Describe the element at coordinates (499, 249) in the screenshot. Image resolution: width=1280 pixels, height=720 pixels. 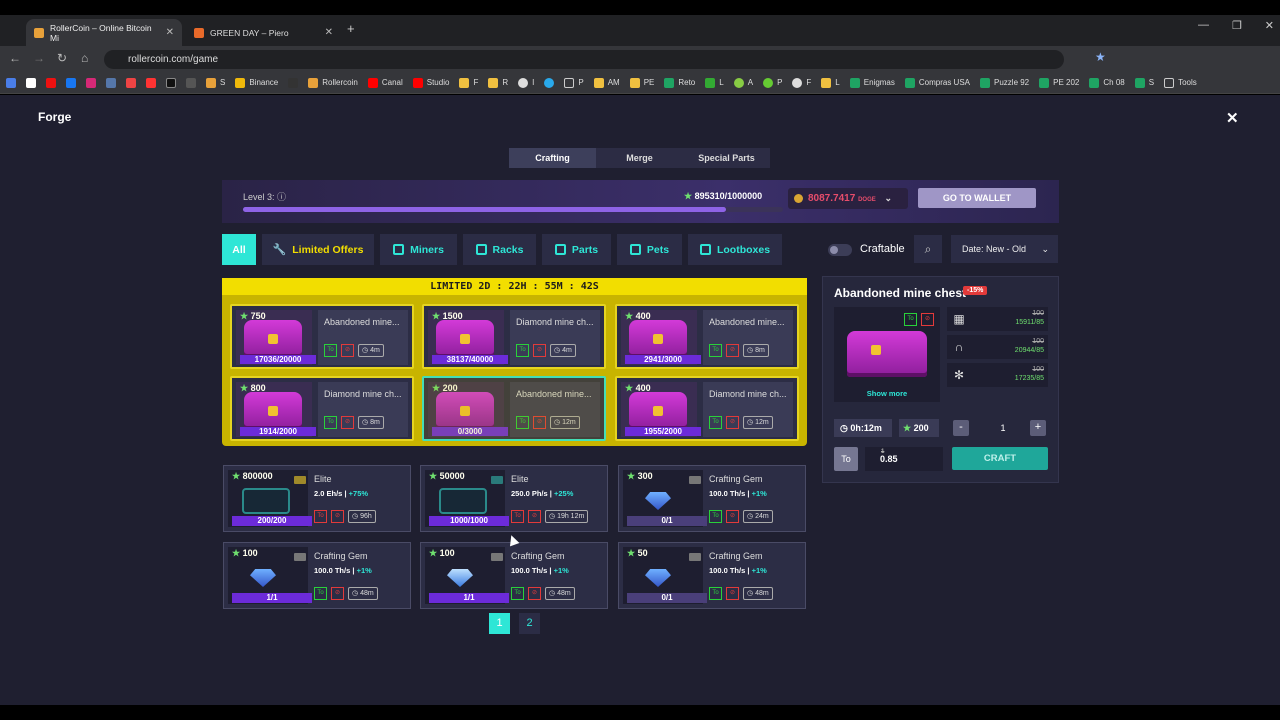
I see `filter-racks: Racks` at that location.